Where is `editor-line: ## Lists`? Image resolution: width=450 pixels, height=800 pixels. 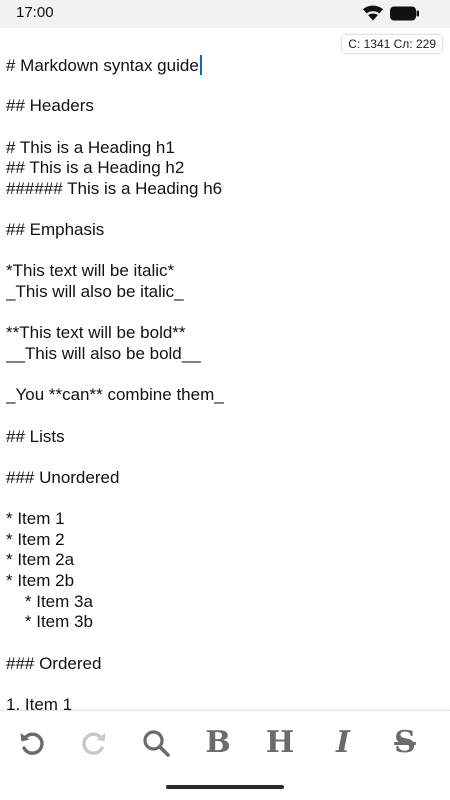
editor-line: ## Lists is located at coordinates (35, 436).